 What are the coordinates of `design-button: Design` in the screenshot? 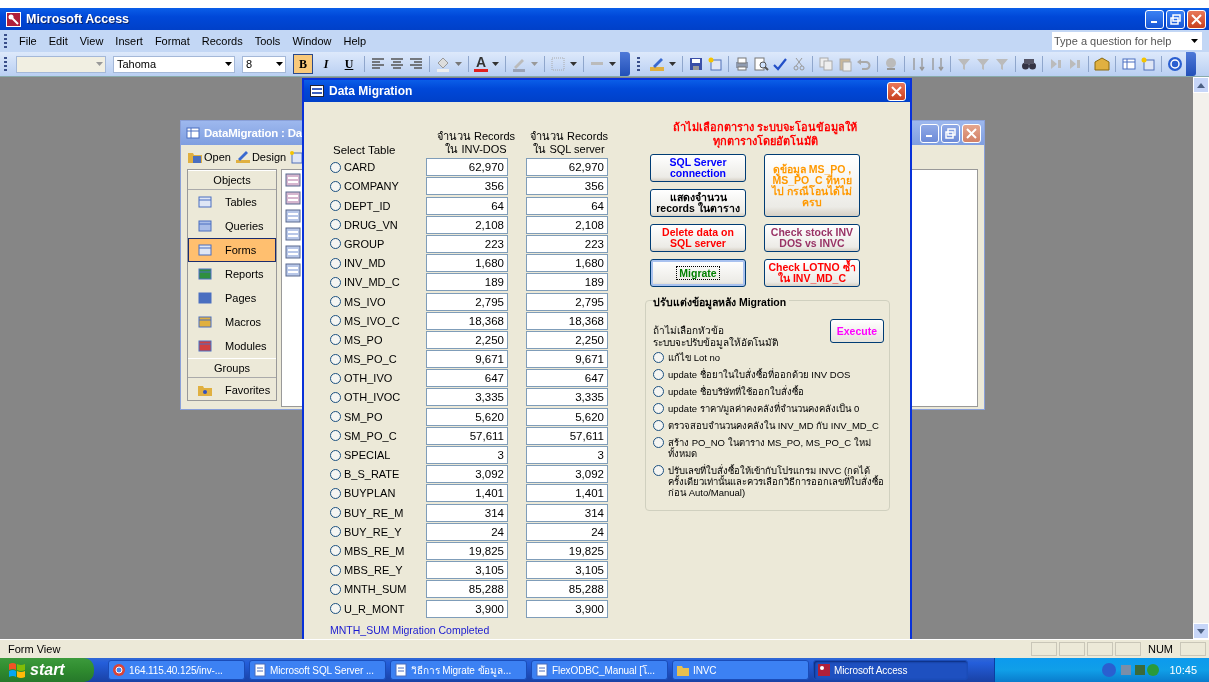 It's located at (270, 157).